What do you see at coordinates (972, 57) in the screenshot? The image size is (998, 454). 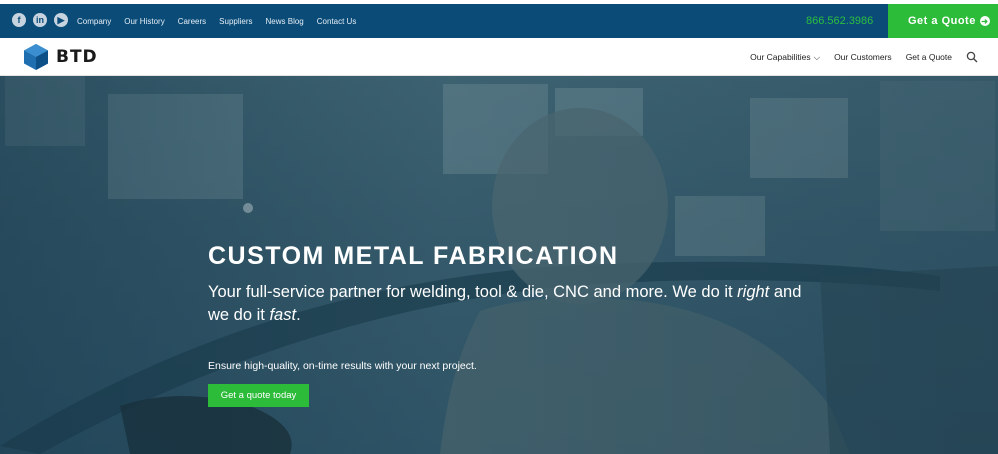 I see `search-icon` at bounding box center [972, 57].